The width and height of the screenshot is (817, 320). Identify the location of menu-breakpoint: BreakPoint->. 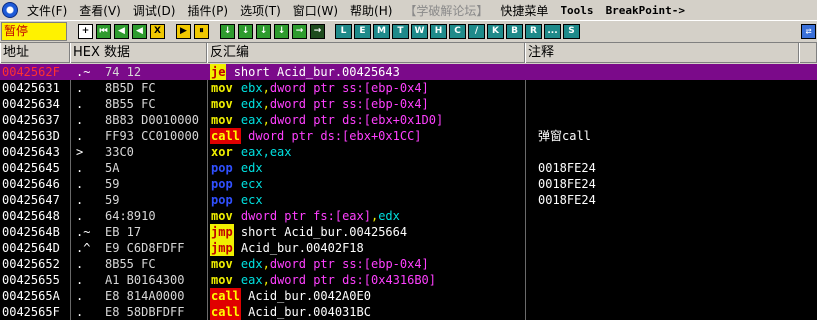
(645, 10).